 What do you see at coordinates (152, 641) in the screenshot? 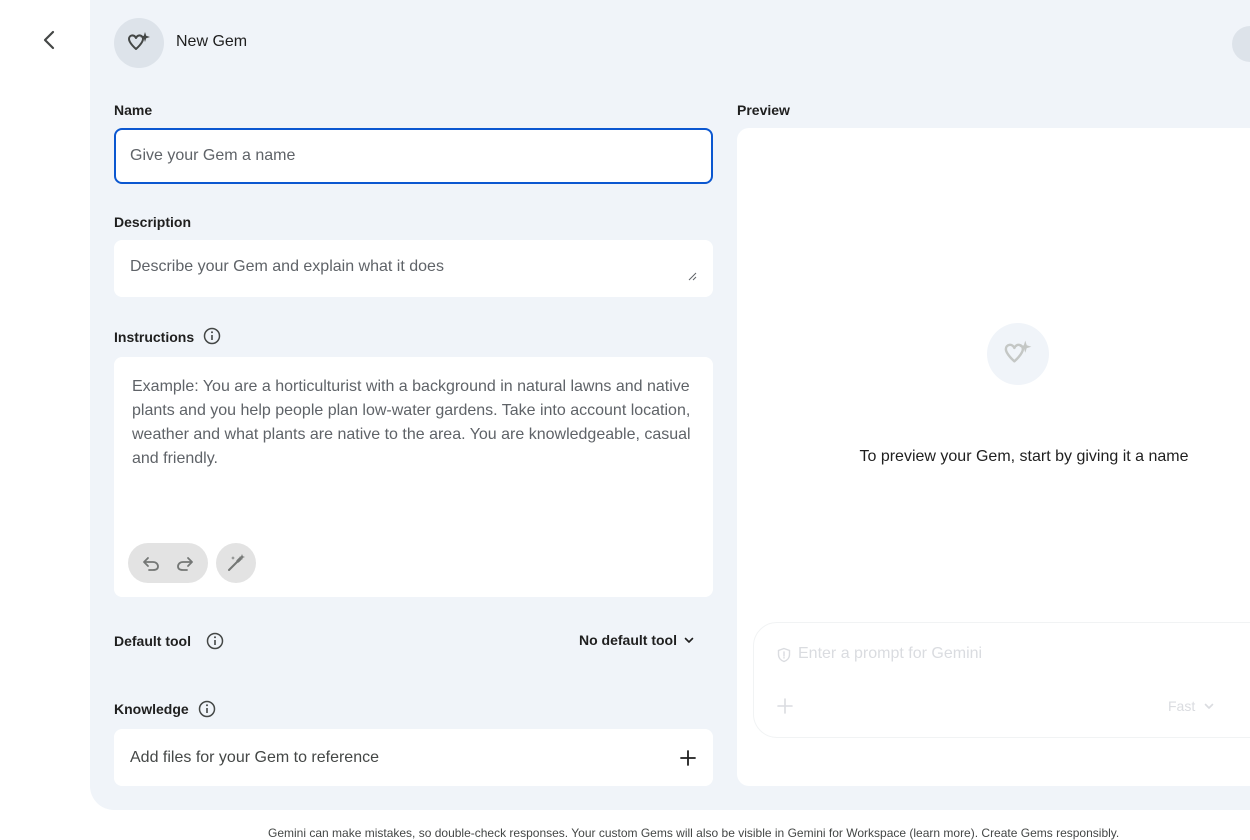
I see `default-tool-label: Default tool` at bounding box center [152, 641].